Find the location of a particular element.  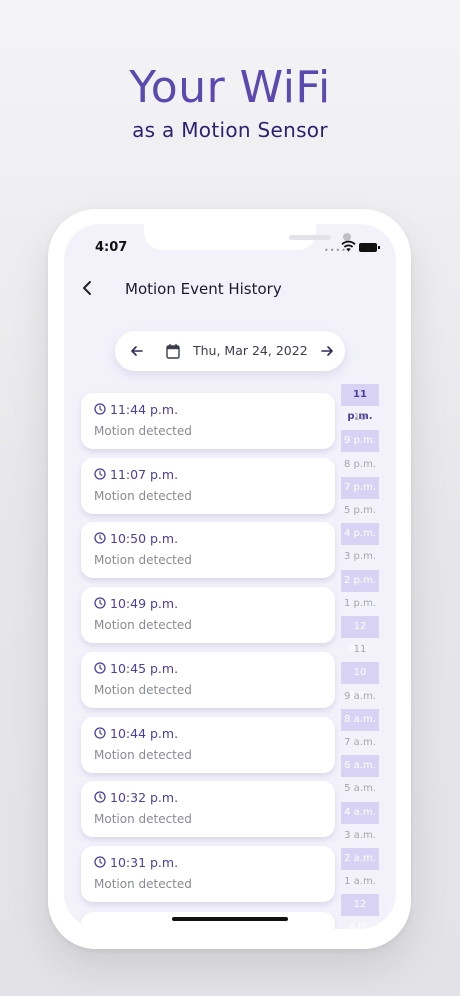

back-arrow-icon is located at coordinates (88, 288).